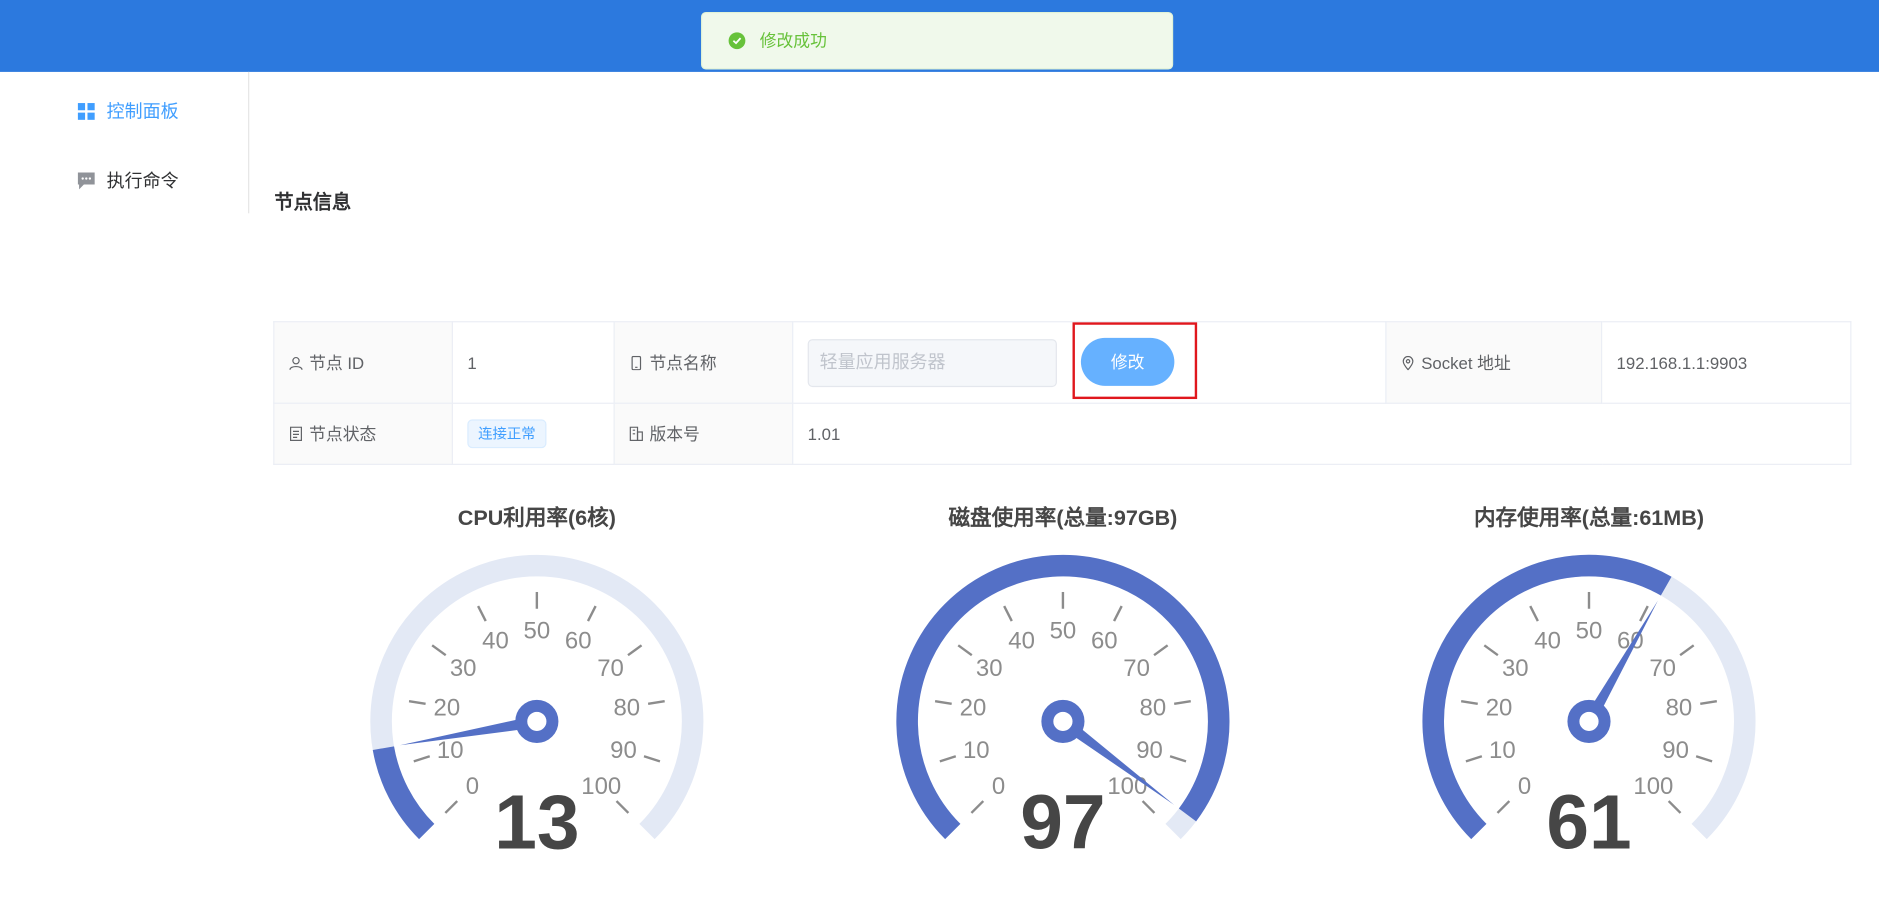 This screenshot has width=1879, height=916. Describe the element at coordinates (1062, 692) in the screenshot. I see `disk-gauge: 磁盘使用率(总量:97GB) 0 10 20 30 40 50 60 70 80 90 100 97` at that location.